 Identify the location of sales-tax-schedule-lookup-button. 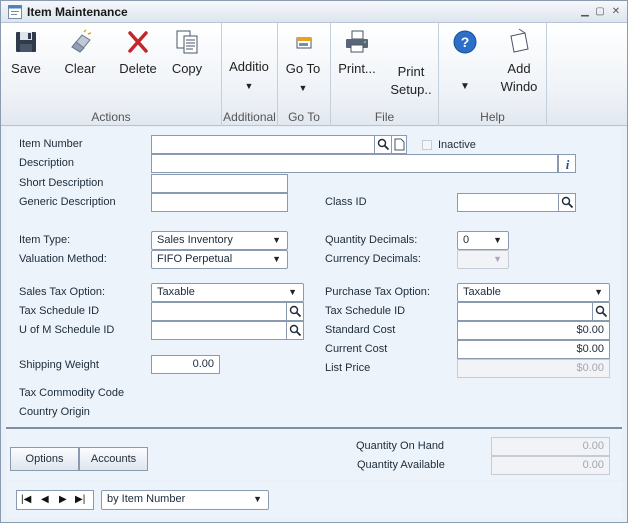
(295, 311).